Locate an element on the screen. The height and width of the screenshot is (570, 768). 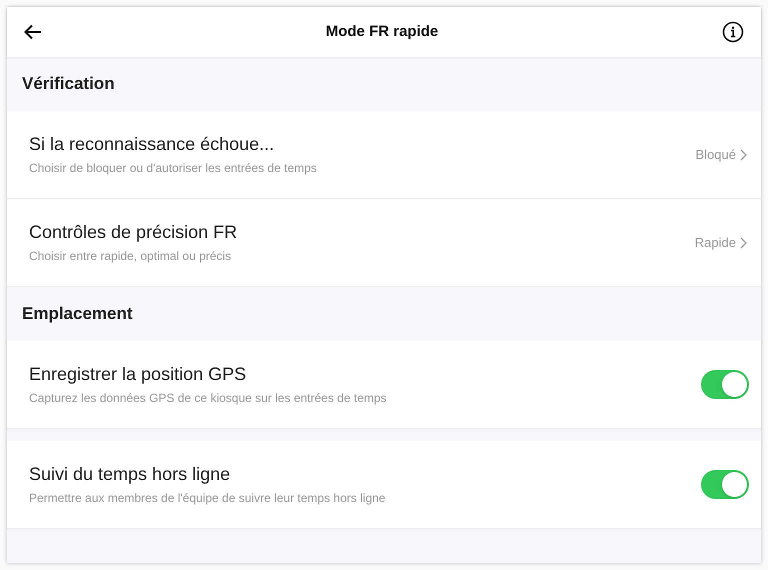
row-subtitle: Capturez les données GPS de ce kiosque sur les entrées de temps is located at coordinates (208, 398).